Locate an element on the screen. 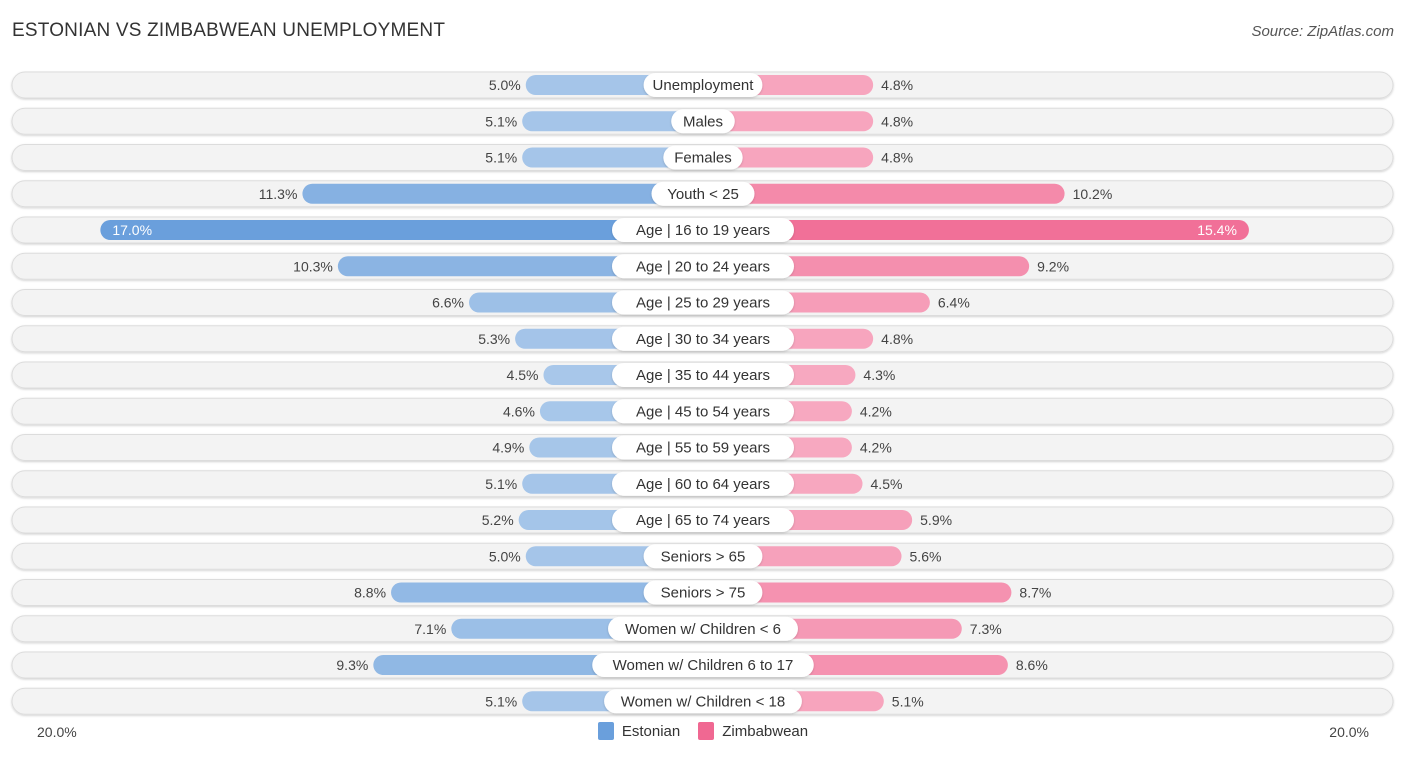 The height and width of the screenshot is (757, 1406). chart-row: 5.1% 4.5% Age | 60 to 64 years is located at coordinates (702, 484).